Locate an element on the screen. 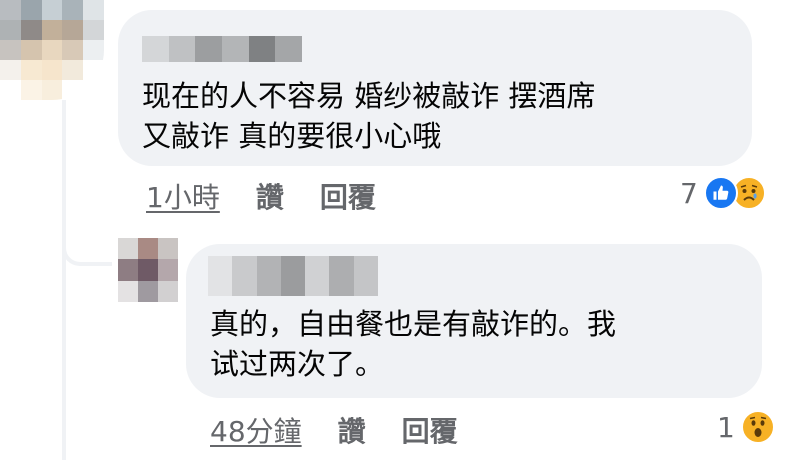 Image resolution: width=800 pixels, height=460 pixels. reply-actions: 48分鐘 讚 回覆 is located at coordinates (352, 430).